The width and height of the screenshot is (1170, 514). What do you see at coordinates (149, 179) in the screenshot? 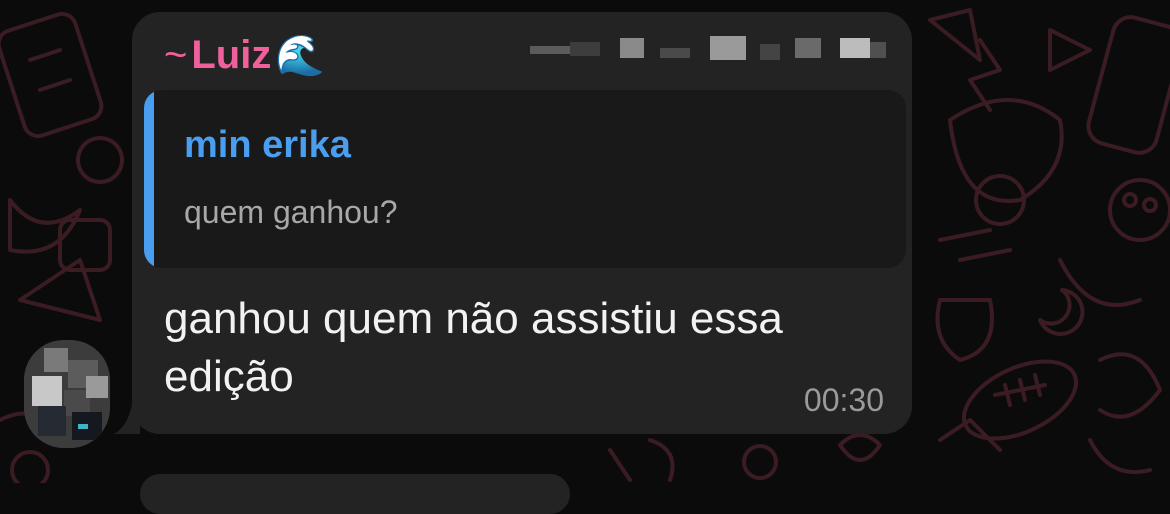
I see `reply-accent-bar` at bounding box center [149, 179].